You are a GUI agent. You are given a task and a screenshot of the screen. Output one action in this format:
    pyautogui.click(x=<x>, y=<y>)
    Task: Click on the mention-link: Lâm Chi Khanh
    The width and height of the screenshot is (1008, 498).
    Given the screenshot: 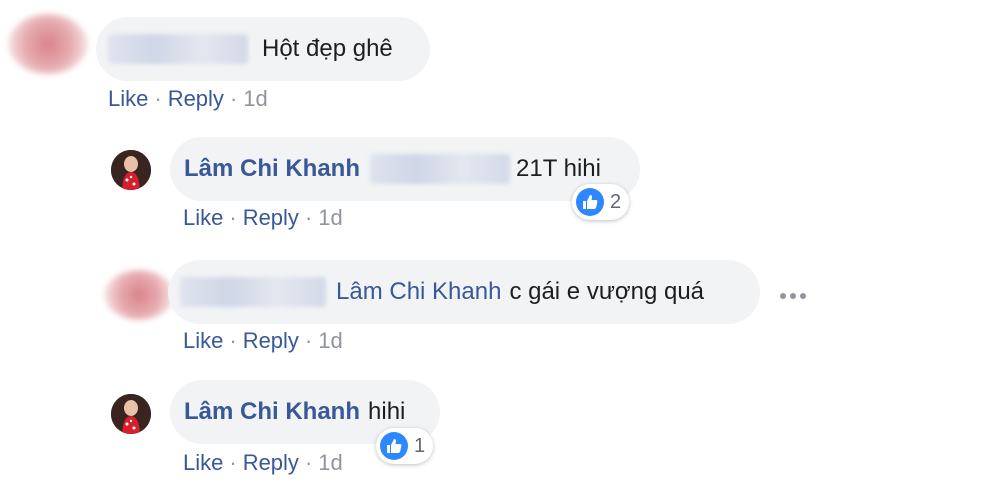 What is the action you would take?
    pyautogui.click(x=418, y=292)
    